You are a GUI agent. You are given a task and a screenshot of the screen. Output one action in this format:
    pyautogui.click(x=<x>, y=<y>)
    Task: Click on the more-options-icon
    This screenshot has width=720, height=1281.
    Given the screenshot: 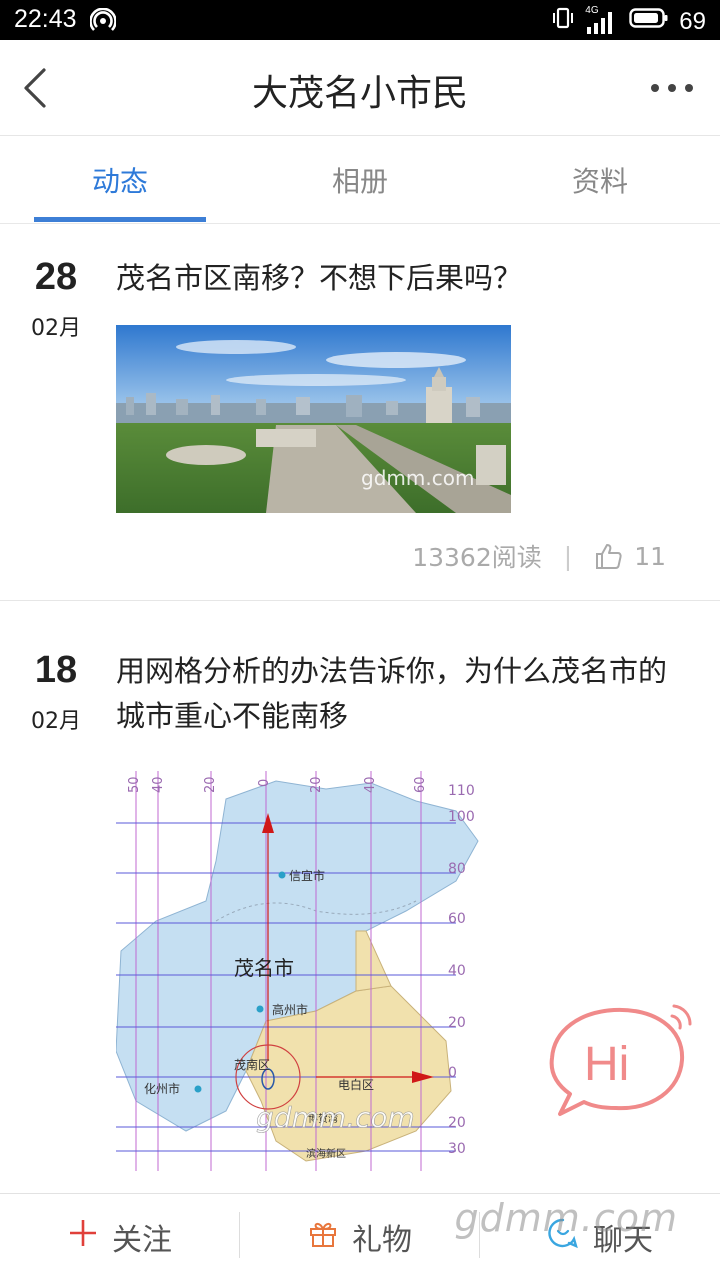 What is the action you would take?
    pyautogui.click(x=672, y=88)
    